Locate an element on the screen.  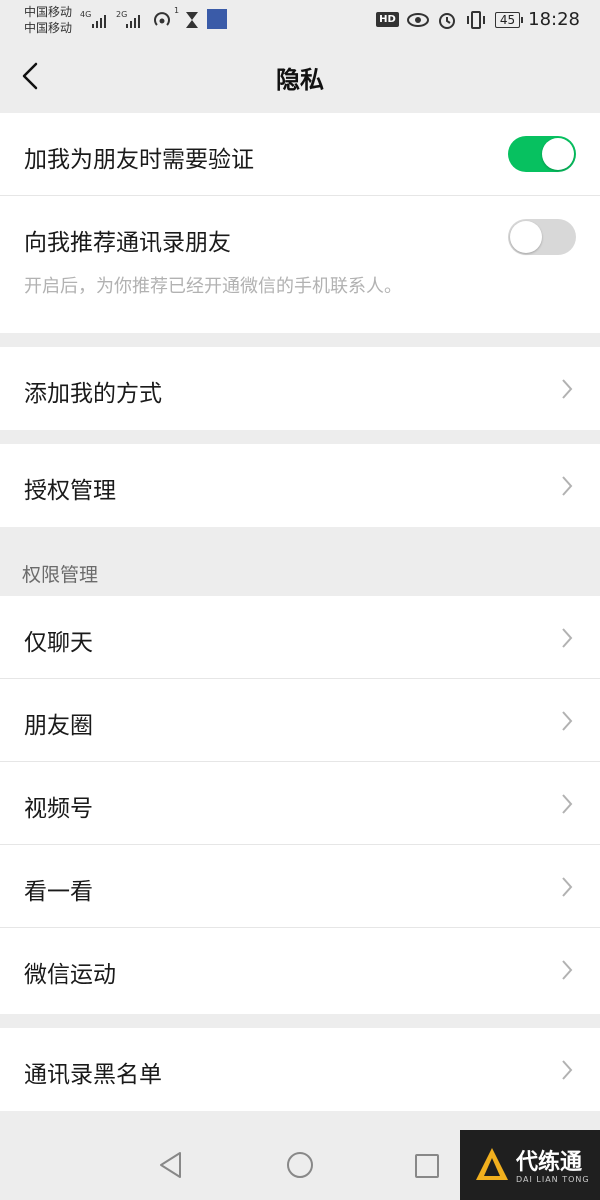
permission-moments-row: 朋友圈 is located at coordinates (300, 720).